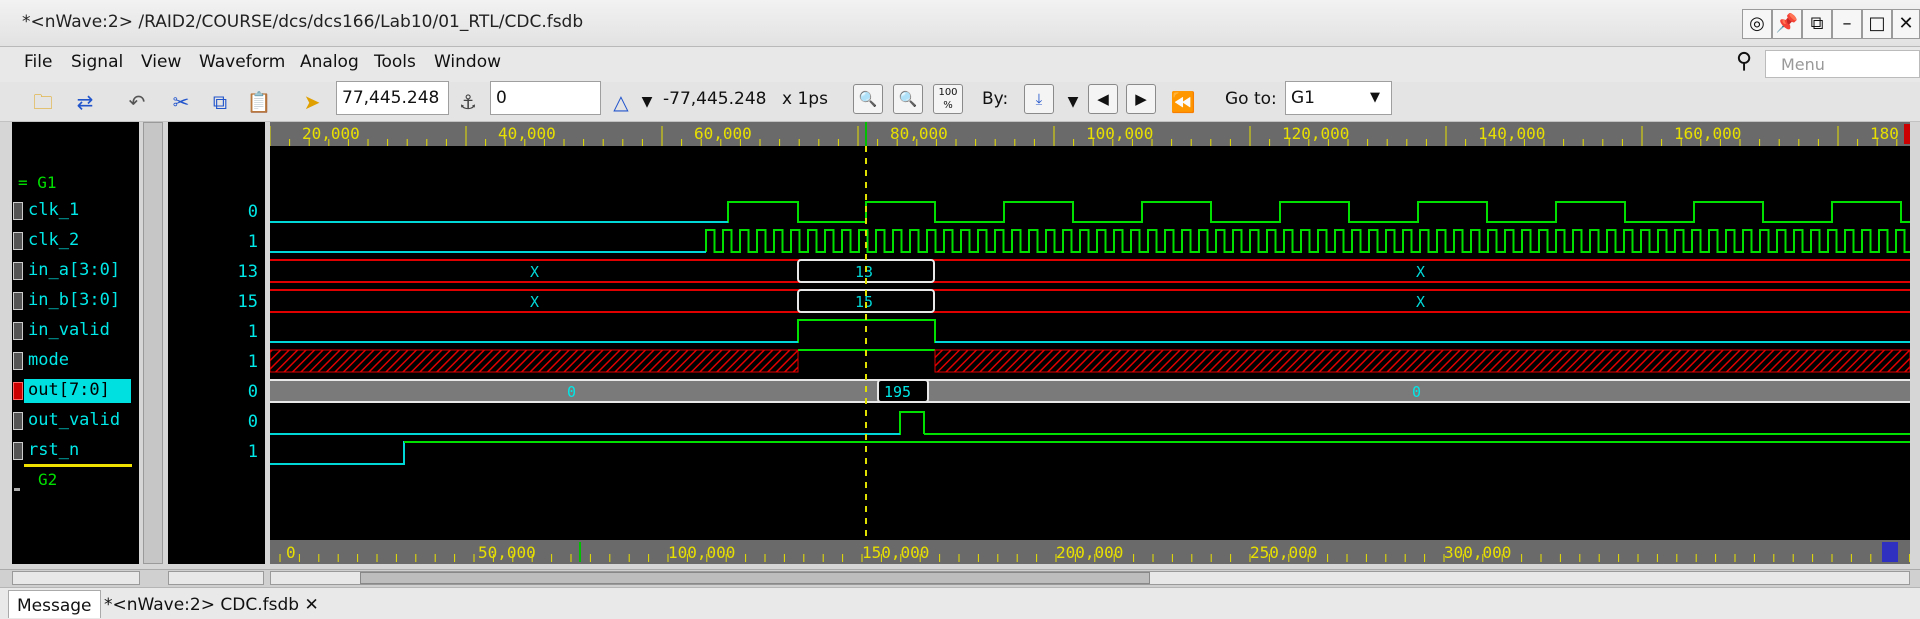  I want to click on signal-clk_2: clk_2, so click(53, 240).